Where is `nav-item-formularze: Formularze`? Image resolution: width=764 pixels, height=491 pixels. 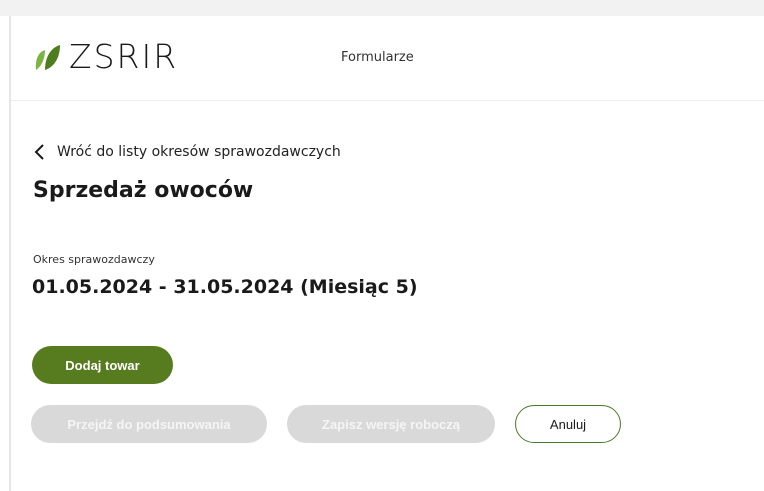 nav-item-formularze: Formularze is located at coordinates (377, 57).